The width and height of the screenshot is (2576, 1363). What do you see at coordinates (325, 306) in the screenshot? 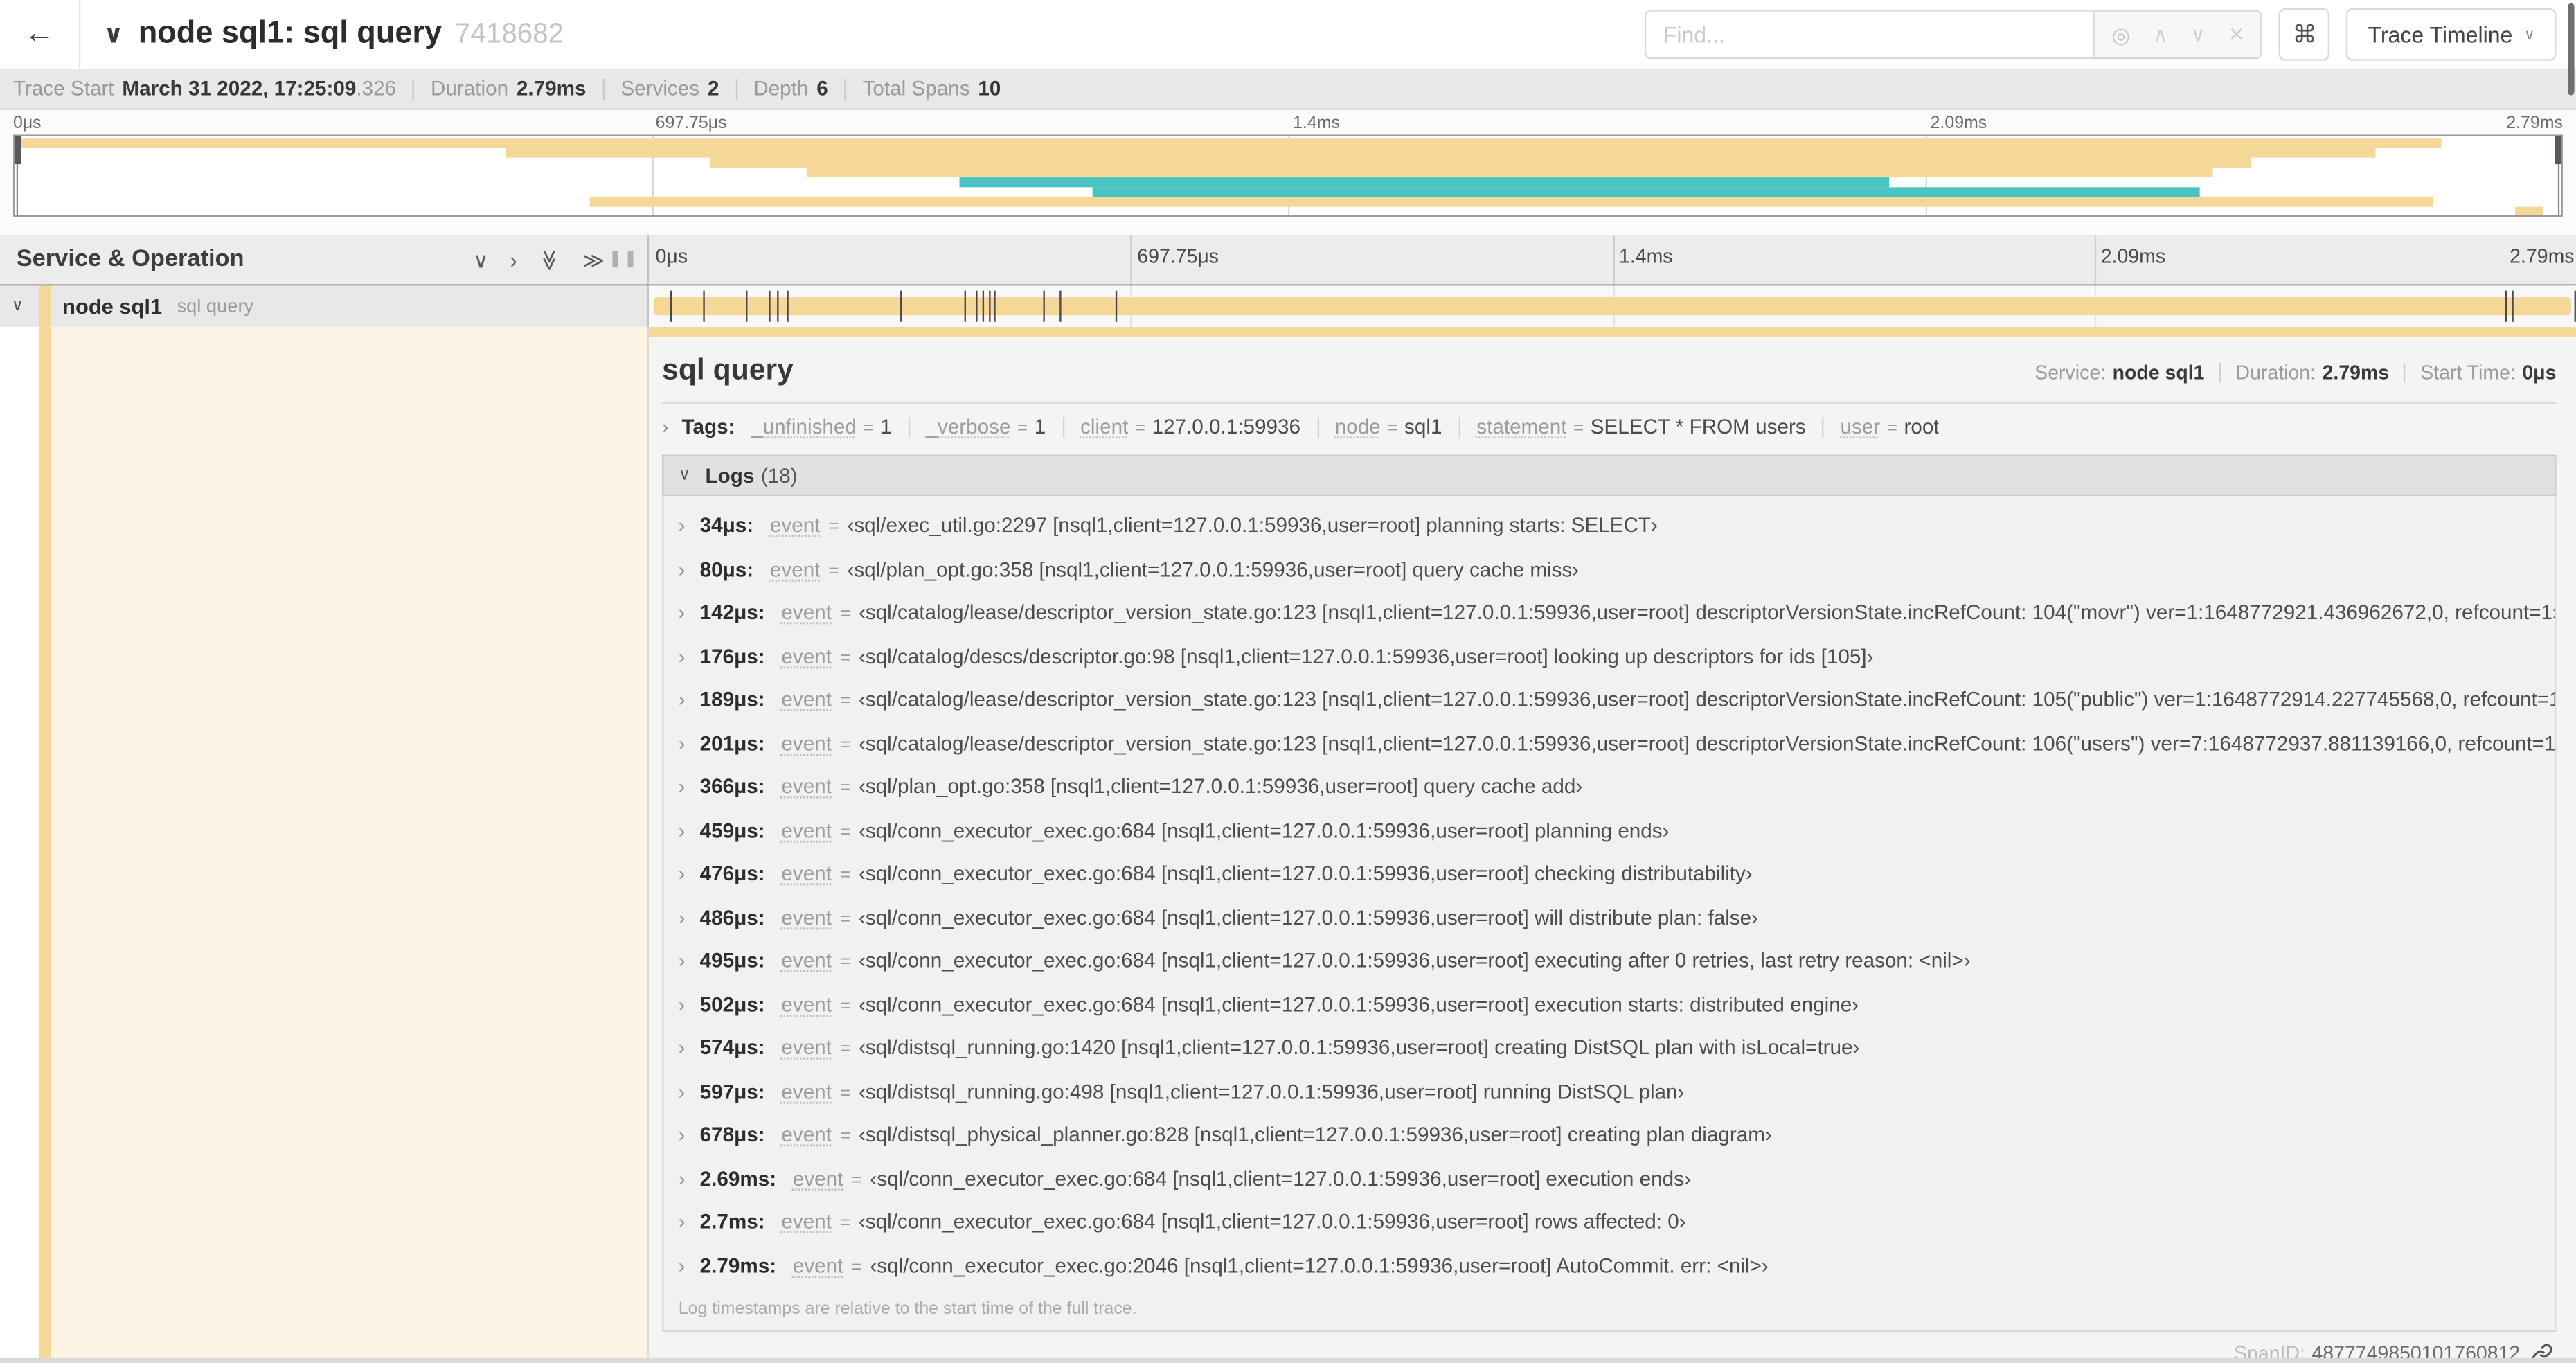
I see `span-row-label: ∨ node sql1 sql query` at bounding box center [325, 306].